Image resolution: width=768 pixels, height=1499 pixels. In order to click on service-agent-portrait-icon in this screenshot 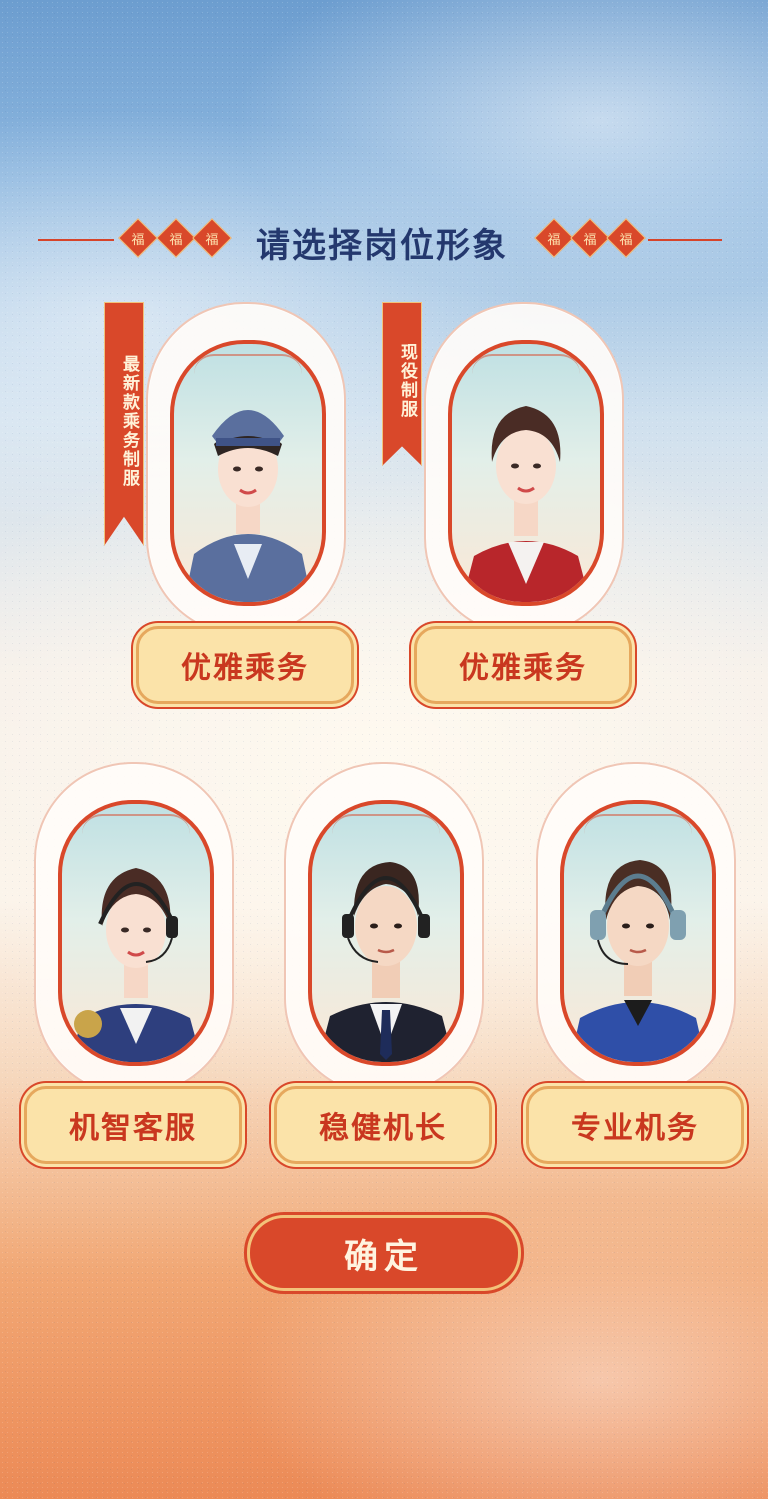, I will do `click(136, 965)`.